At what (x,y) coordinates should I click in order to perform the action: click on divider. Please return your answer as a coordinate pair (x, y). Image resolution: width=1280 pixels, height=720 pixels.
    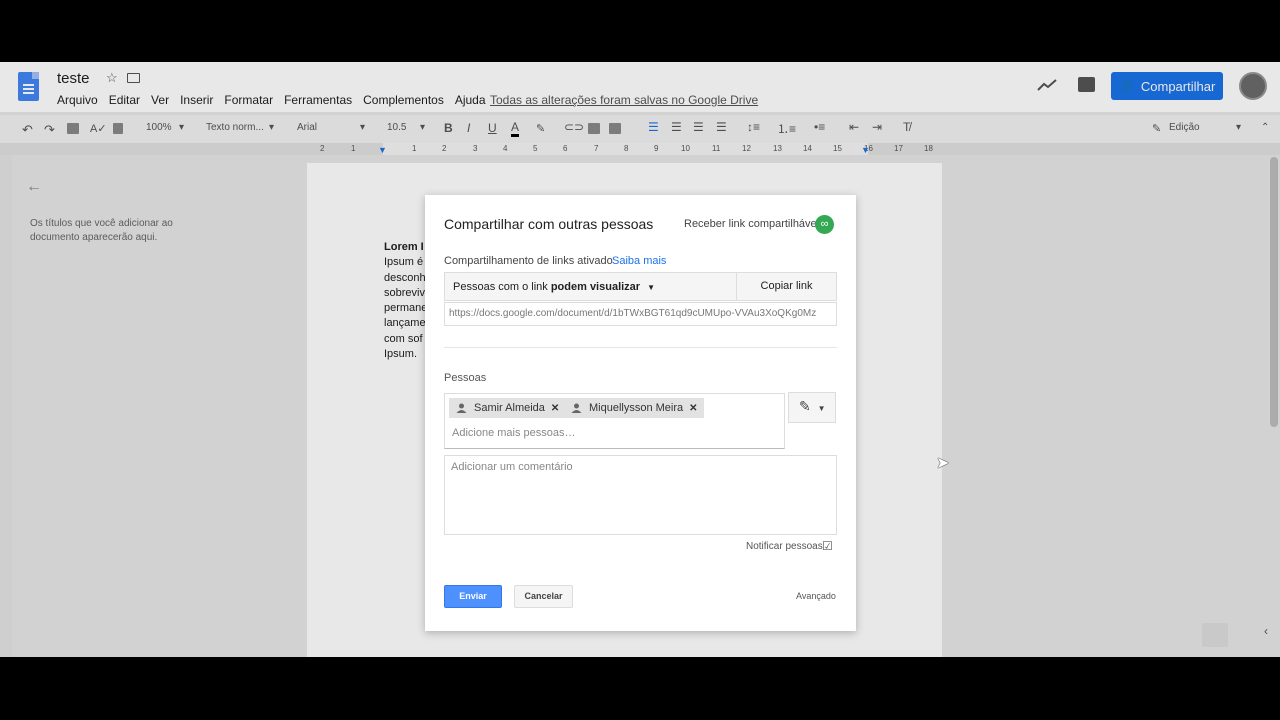
    Looking at the image, I should click on (640, 347).